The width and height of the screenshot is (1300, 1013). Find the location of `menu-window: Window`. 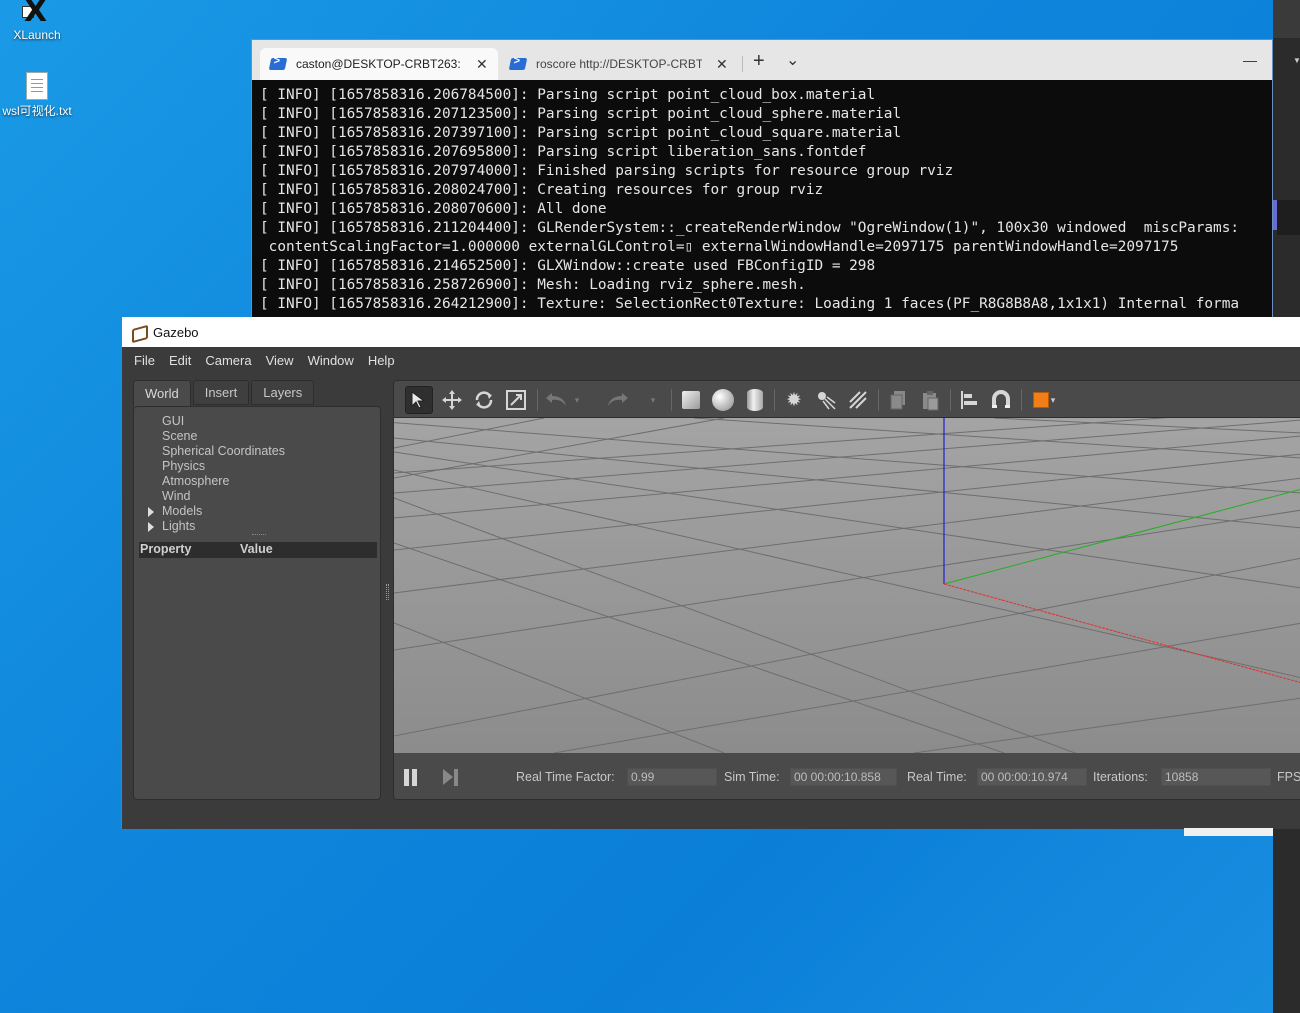

menu-window: Window is located at coordinates (331, 360).